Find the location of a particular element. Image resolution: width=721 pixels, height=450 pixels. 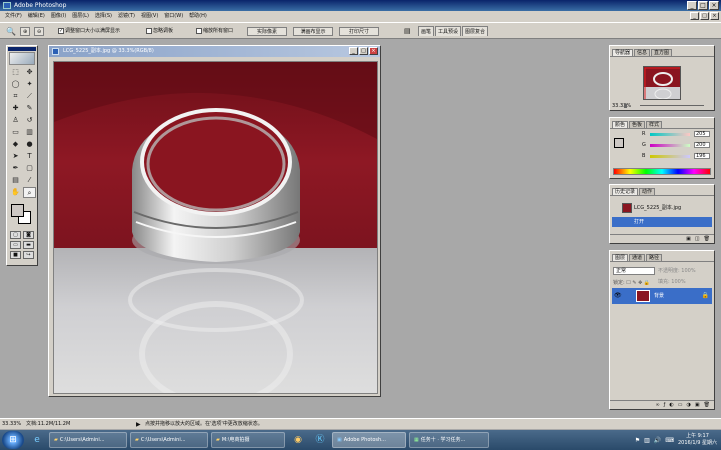

layer-style-icon: ƒ is located at coordinates (665, 405).